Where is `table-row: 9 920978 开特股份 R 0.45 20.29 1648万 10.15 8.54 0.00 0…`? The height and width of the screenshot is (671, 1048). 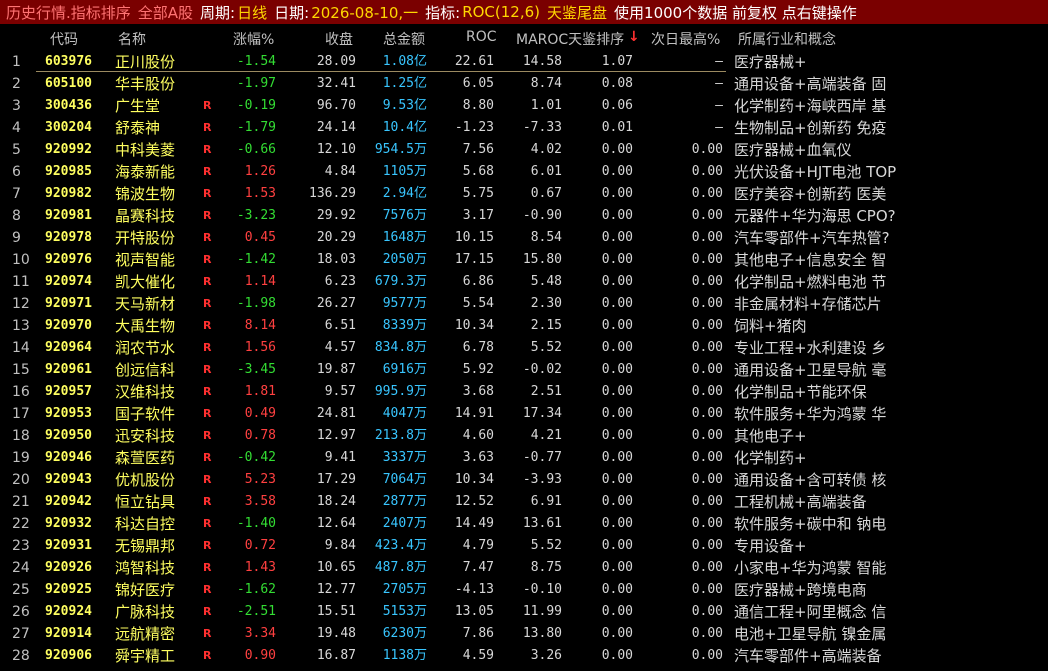 table-row: 9 920978 开特股份 R 0.45 20.29 1648万 10.15 8.54 0.00 0… is located at coordinates (524, 238).